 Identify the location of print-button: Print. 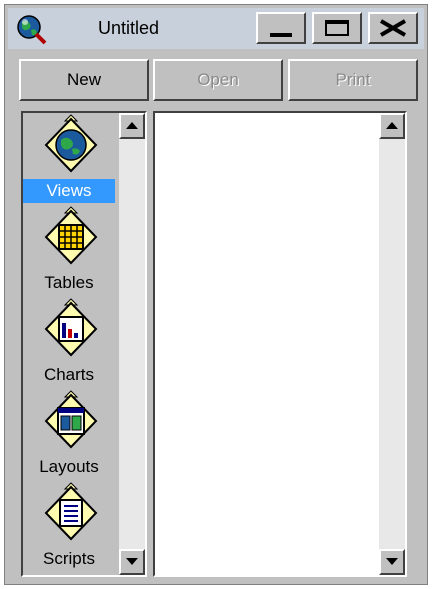
(353, 80).